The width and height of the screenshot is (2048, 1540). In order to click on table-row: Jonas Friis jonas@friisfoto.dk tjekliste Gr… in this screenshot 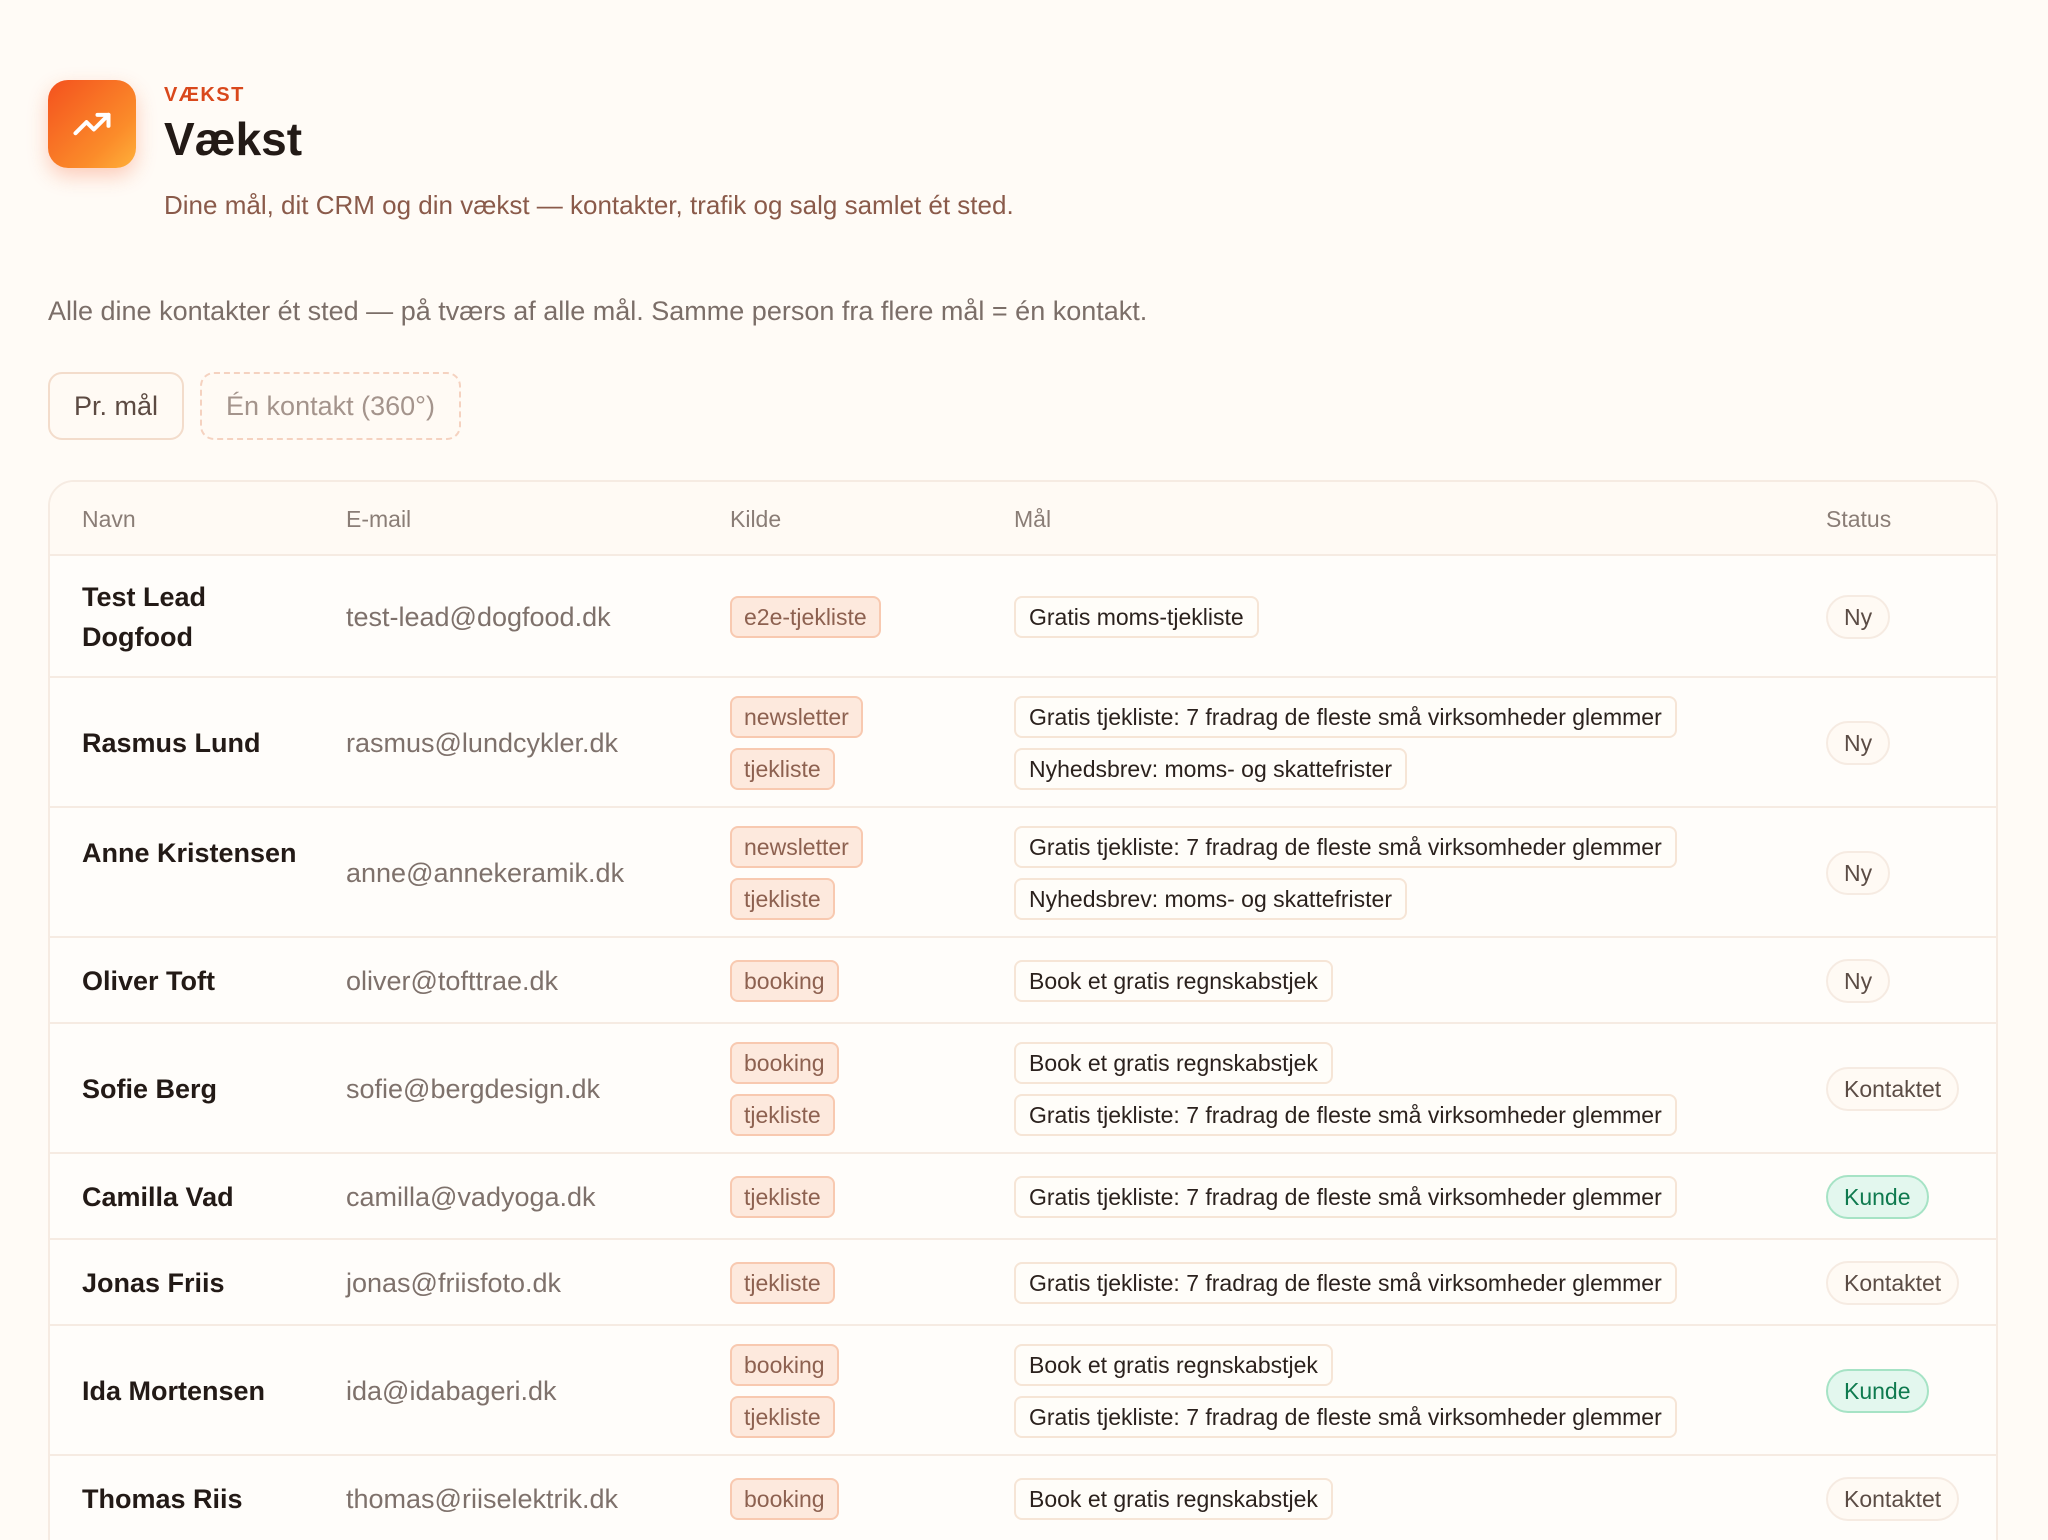, I will do `click(1023, 1283)`.